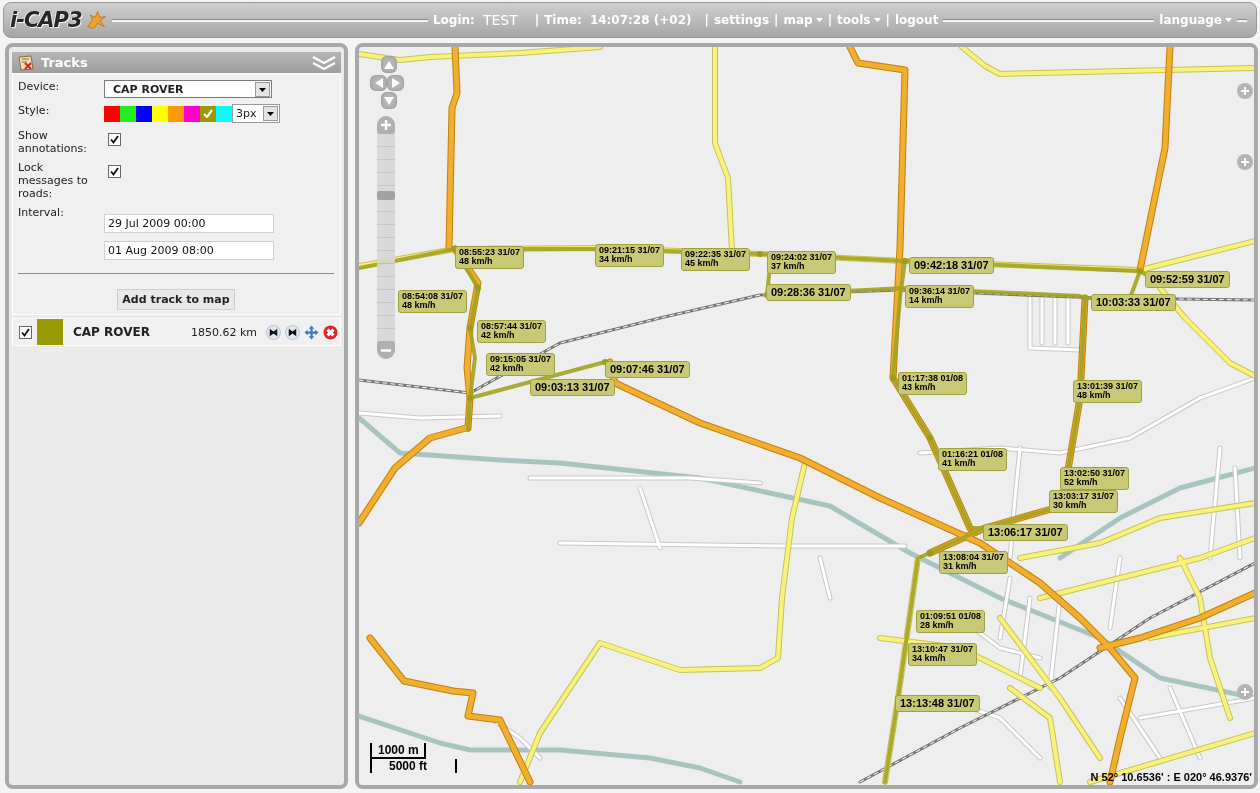  I want to click on field-label: Login:, so click(453, 20).